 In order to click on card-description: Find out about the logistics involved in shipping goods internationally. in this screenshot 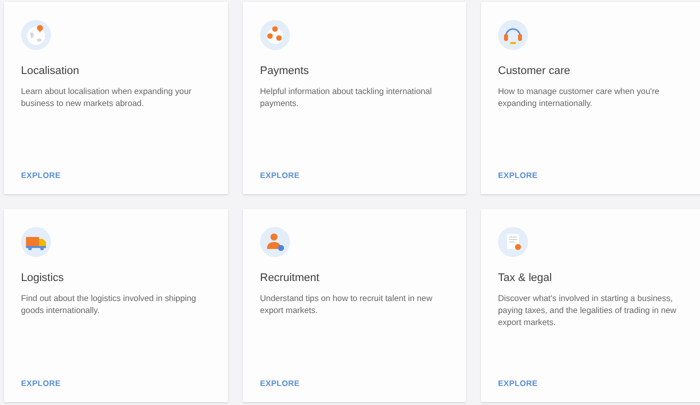, I will do `click(109, 304)`.